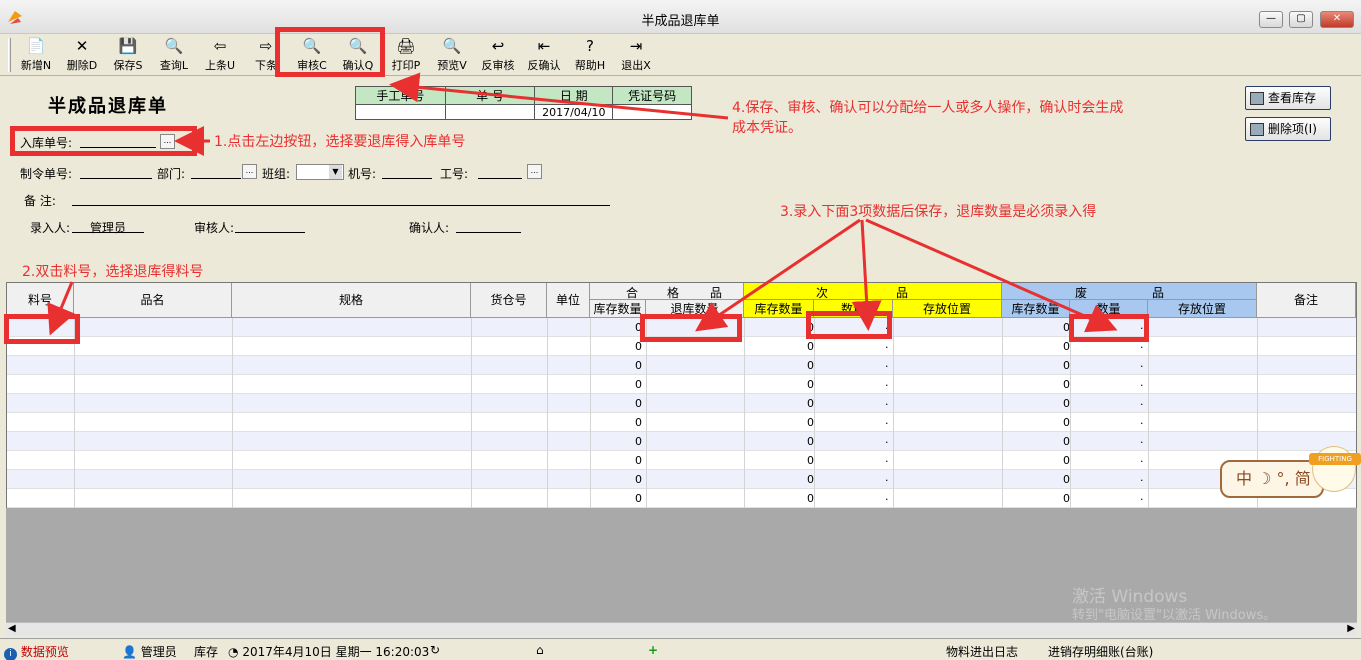  What do you see at coordinates (113, 272) in the screenshot?
I see `annotation-step-2: 2.双击料号，选择退库得料号` at bounding box center [113, 272].